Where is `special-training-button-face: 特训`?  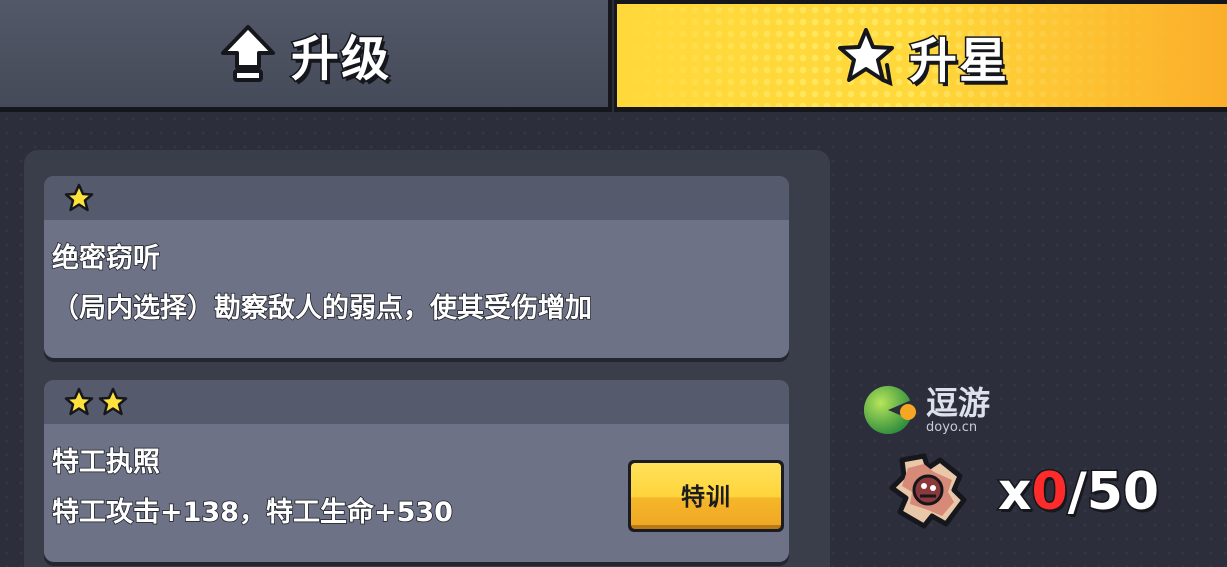
special-training-button-face: 特训 is located at coordinates (706, 496).